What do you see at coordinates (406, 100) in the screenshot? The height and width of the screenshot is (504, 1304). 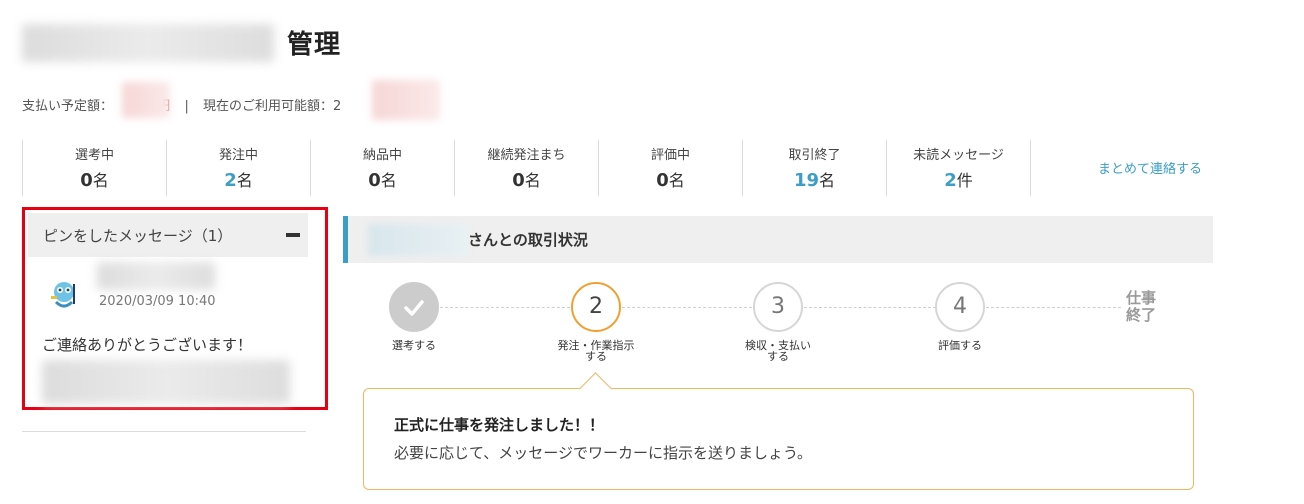 I see `available-amount-redacted` at bounding box center [406, 100].